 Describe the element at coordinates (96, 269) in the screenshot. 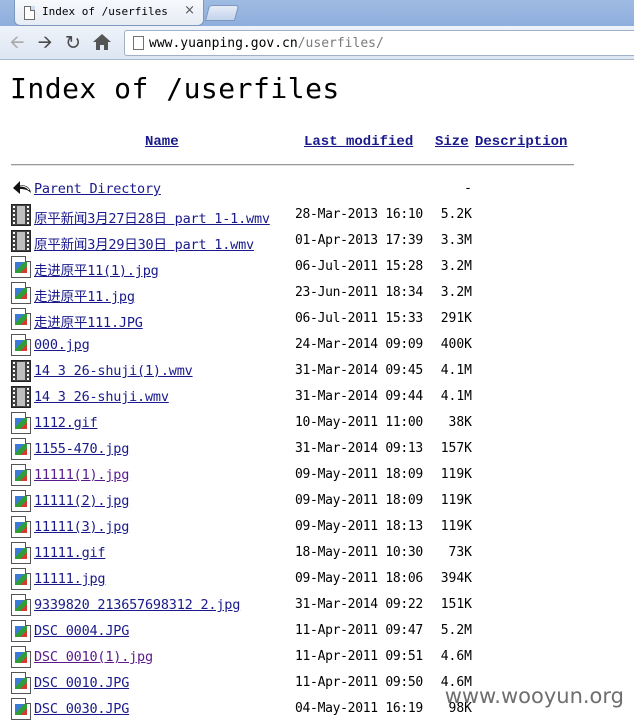

I see `file-link: 走进原平11(1).jpg` at that location.